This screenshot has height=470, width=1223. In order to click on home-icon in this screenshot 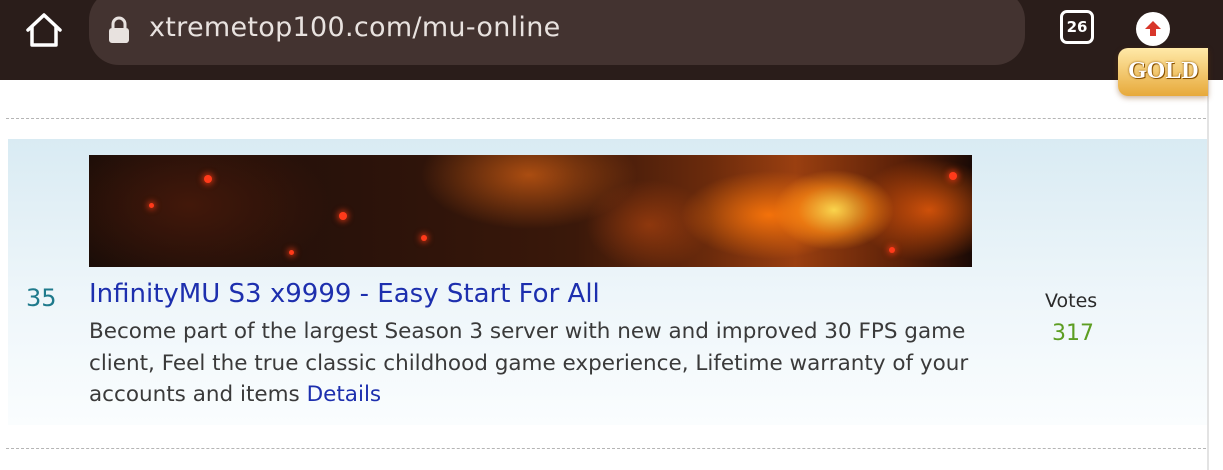, I will do `click(44, 30)`.